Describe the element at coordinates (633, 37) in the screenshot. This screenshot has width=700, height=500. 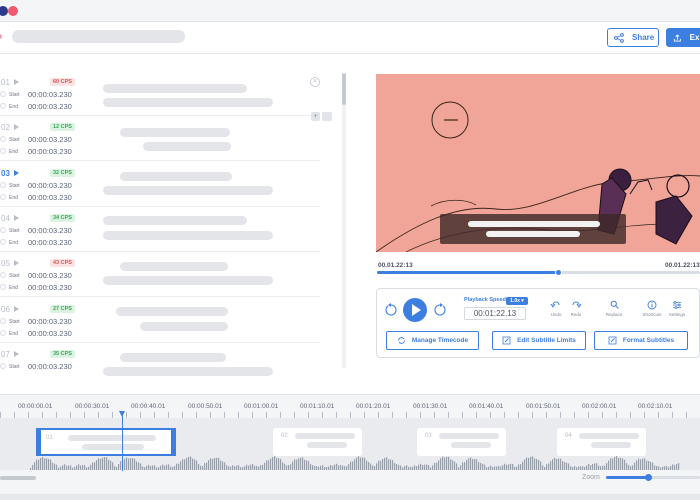
I see `share-button: Share` at that location.